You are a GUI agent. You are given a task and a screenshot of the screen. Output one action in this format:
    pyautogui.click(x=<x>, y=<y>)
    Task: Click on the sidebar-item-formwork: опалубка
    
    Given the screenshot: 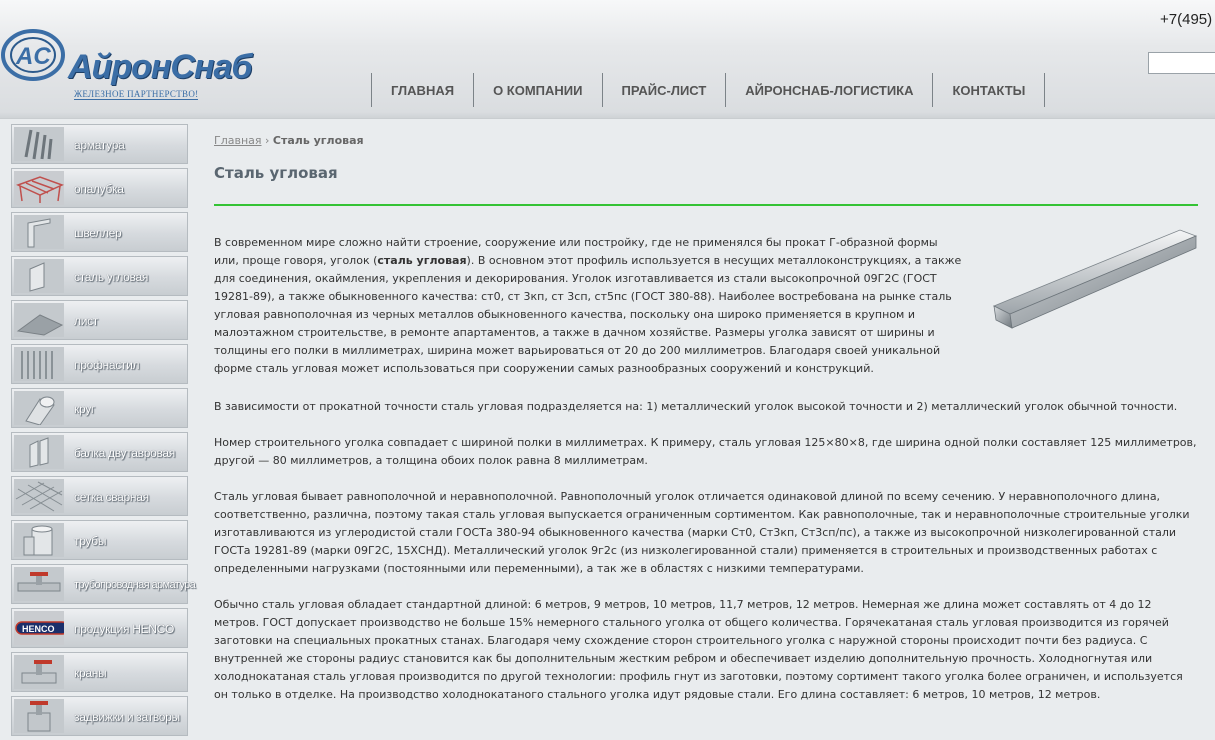 What is the action you would take?
    pyautogui.click(x=99, y=188)
    